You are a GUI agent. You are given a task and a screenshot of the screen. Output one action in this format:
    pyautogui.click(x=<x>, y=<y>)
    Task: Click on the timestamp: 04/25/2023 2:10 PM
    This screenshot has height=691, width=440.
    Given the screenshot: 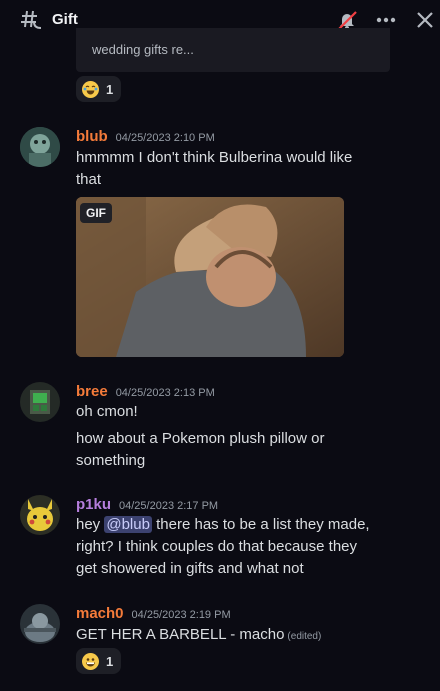 What is the action you would take?
    pyautogui.click(x=165, y=138)
    